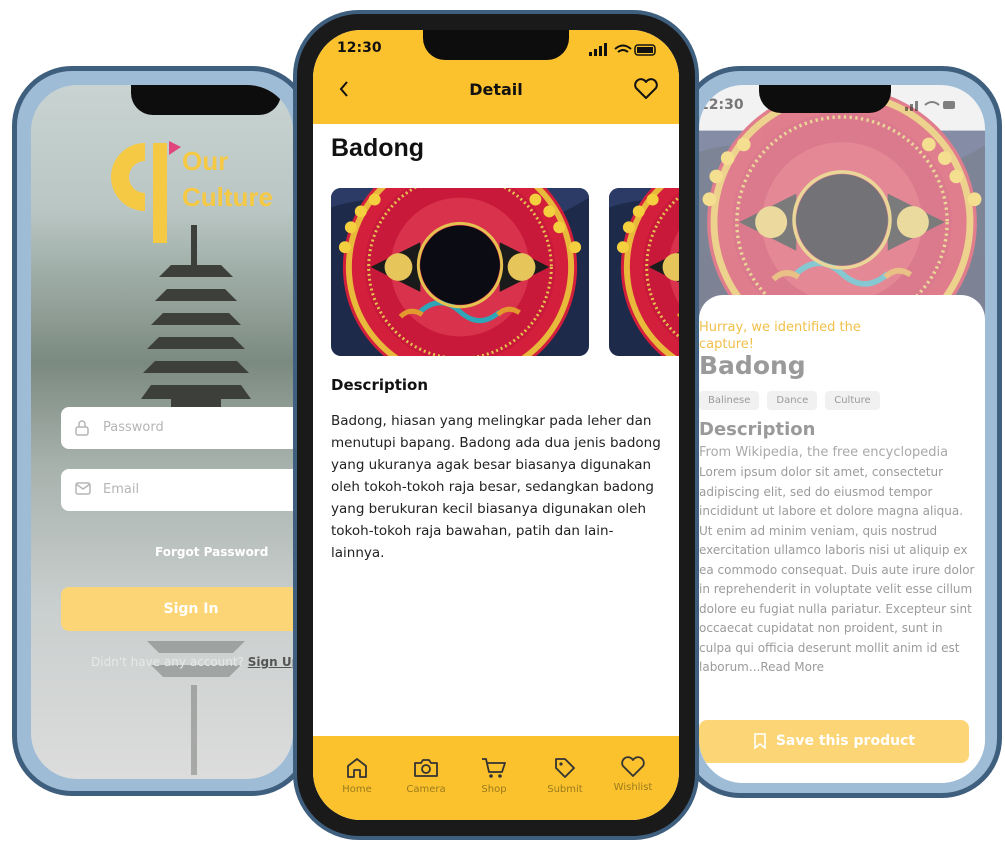 Image resolution: width=1005 pixels, height=844 pixels. I want to click on nav-camera: Camera, so click(426, 775).